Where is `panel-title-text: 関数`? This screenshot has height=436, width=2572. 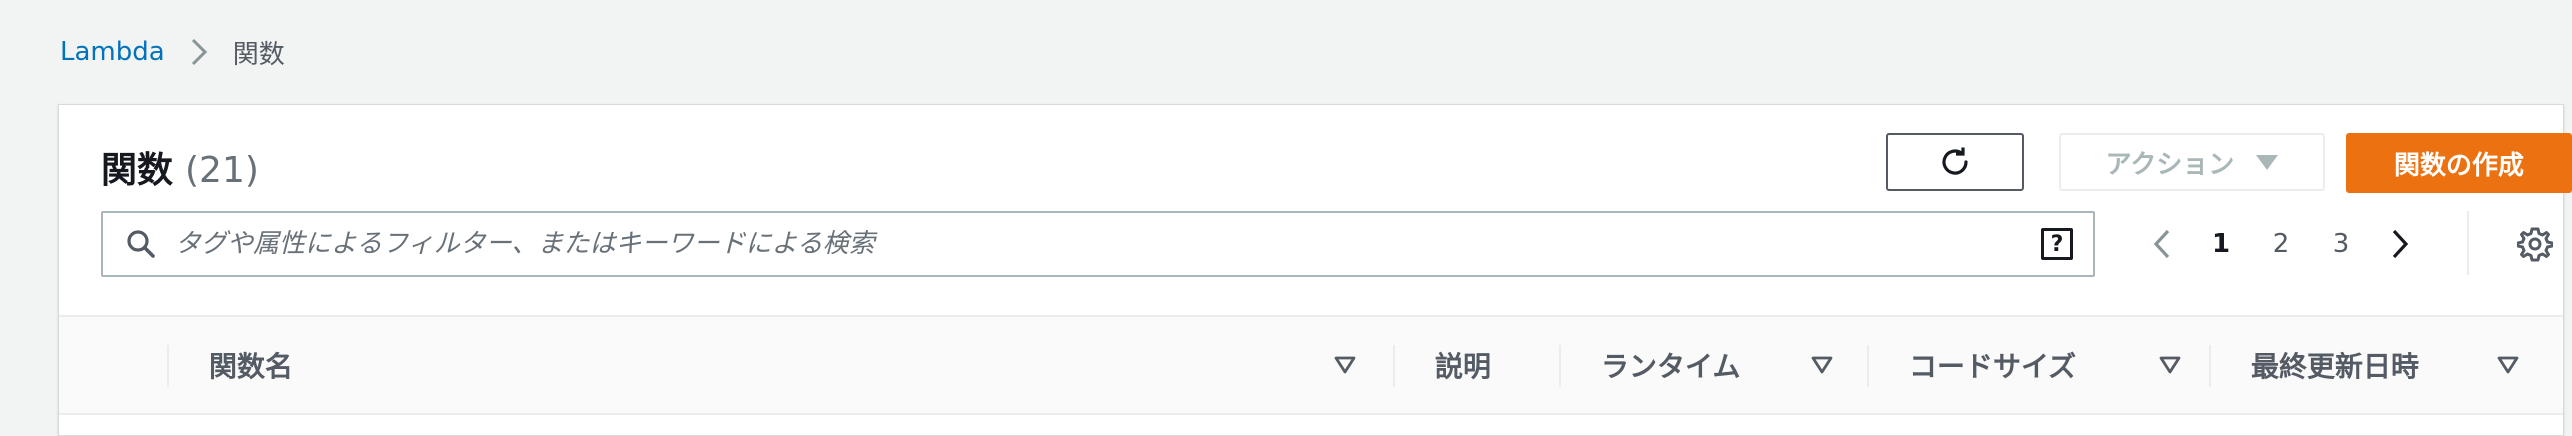
panel-title-text: 関数 is located at coordinates (137, 170).